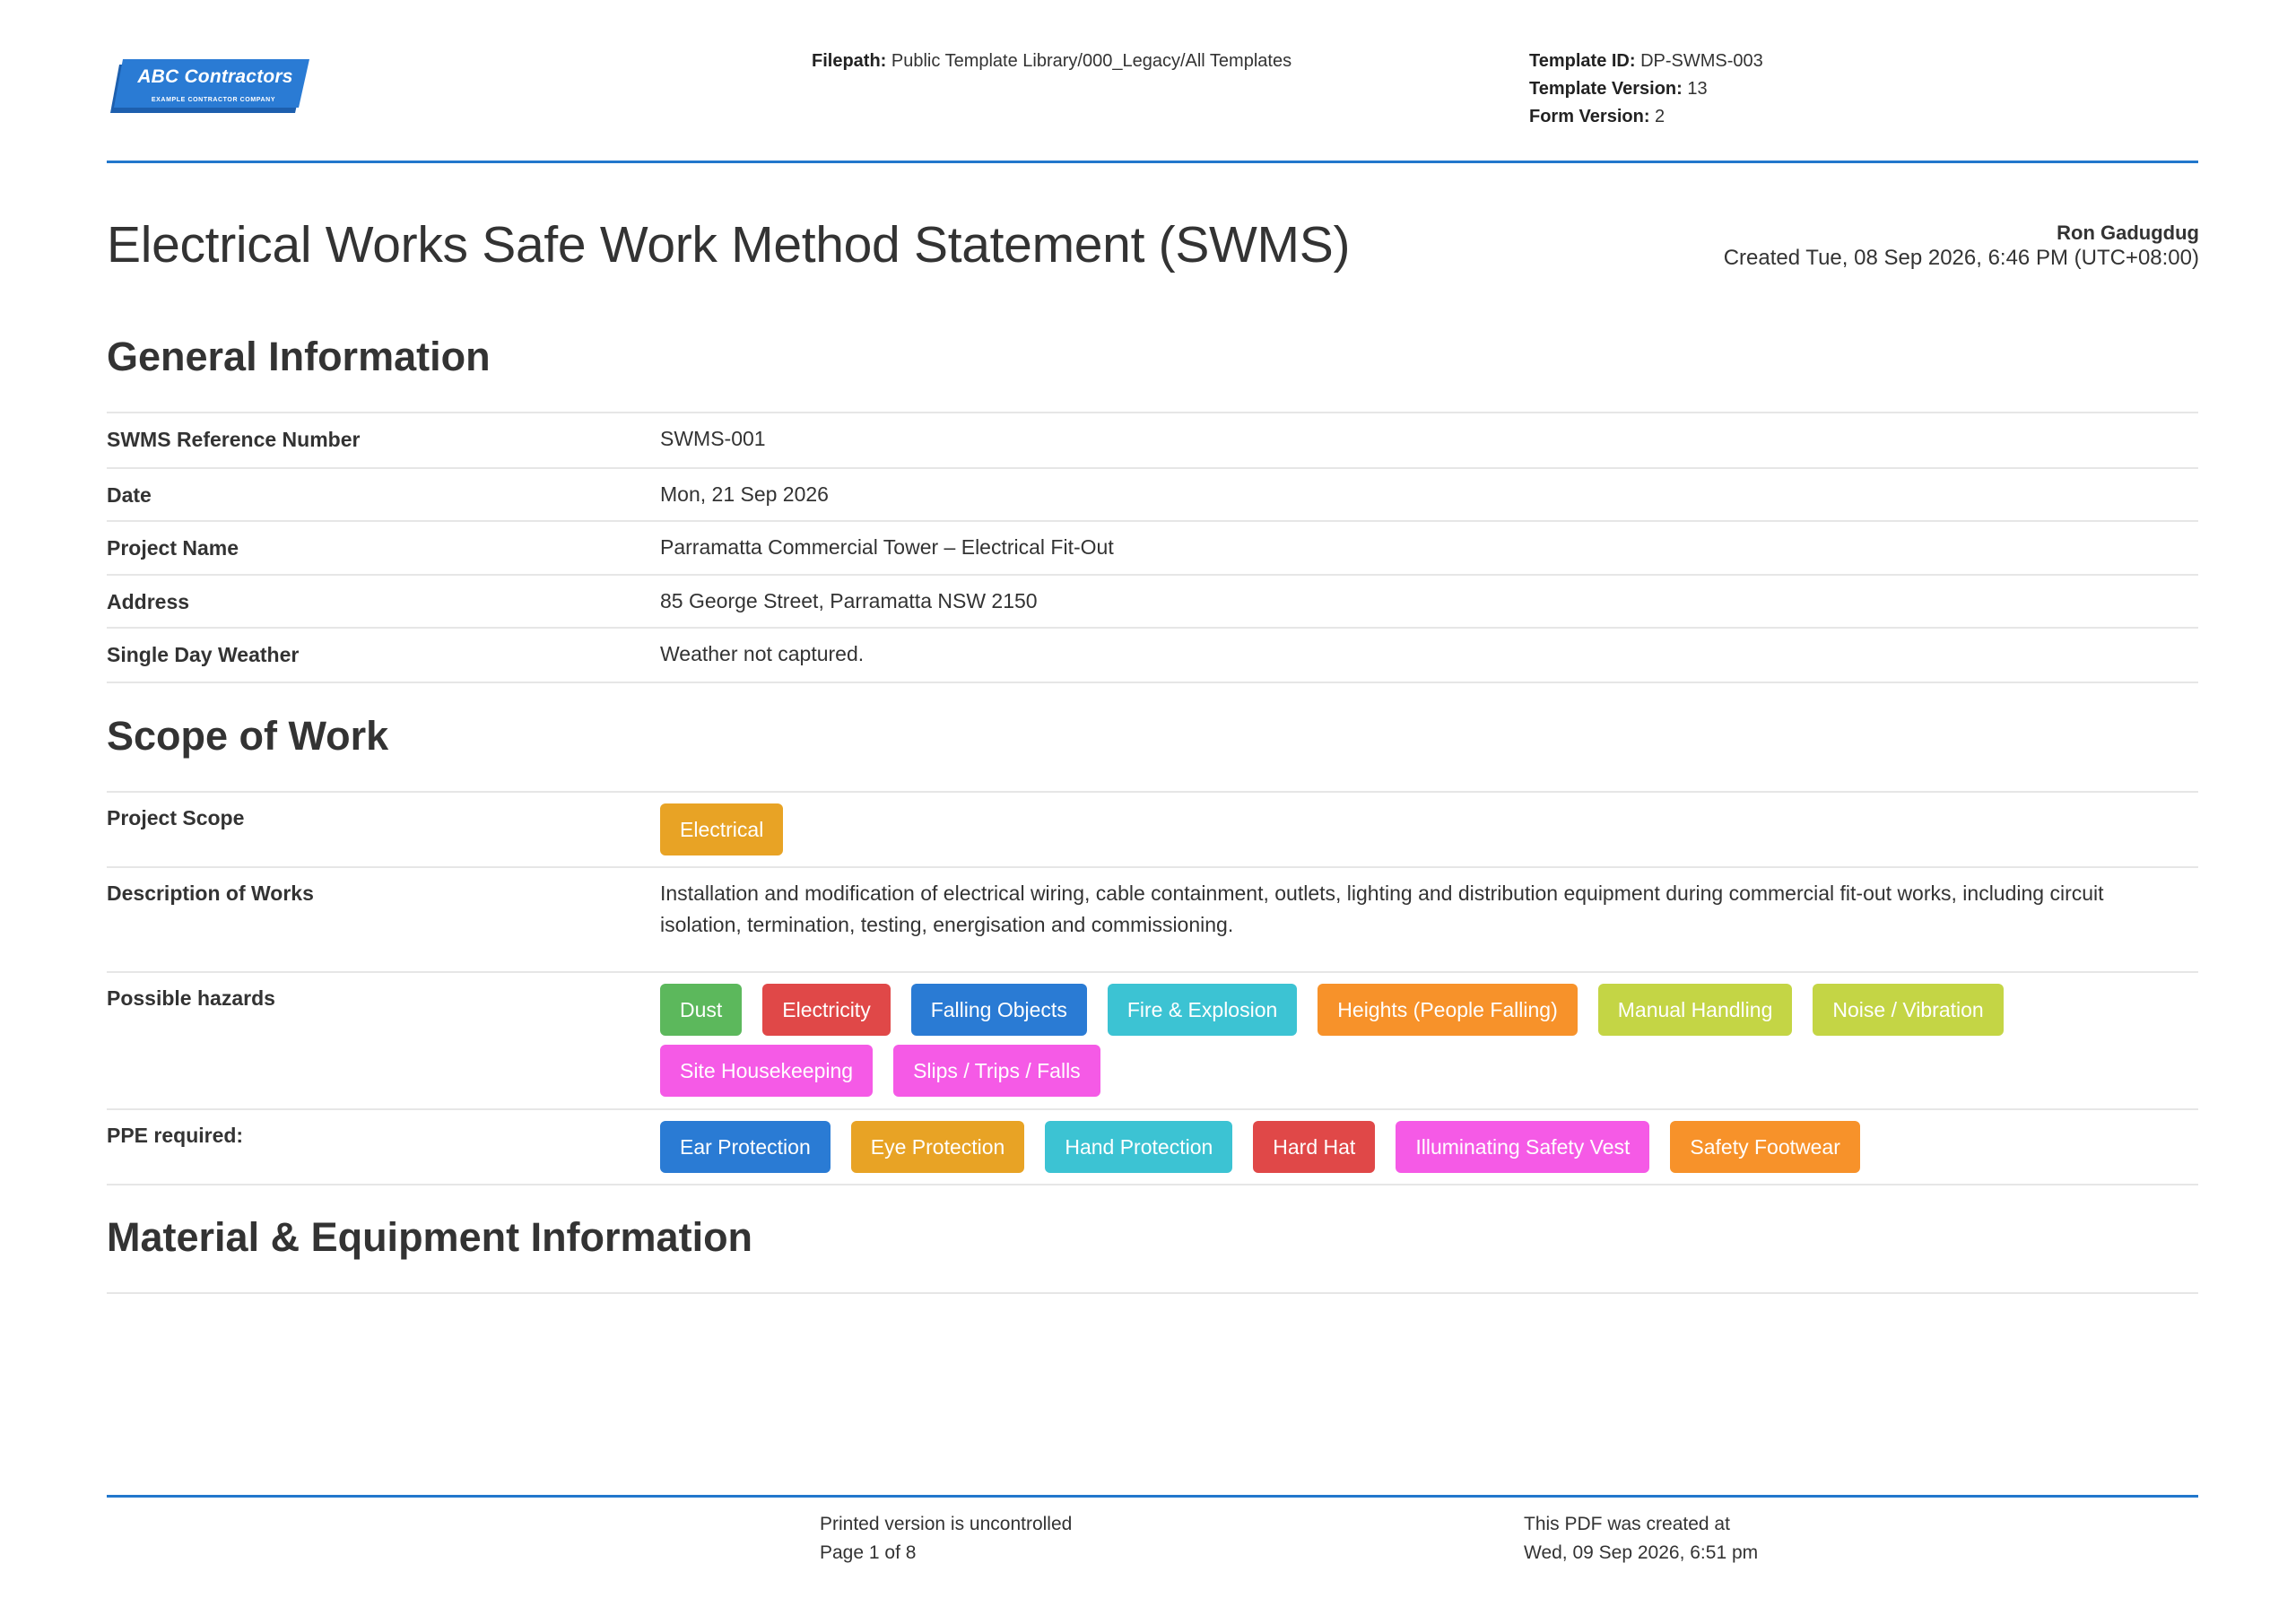  Describe the element at coordinates (1139, 1147) in the screenshot. I see `ppe-tag: Hand Protection` at that location.